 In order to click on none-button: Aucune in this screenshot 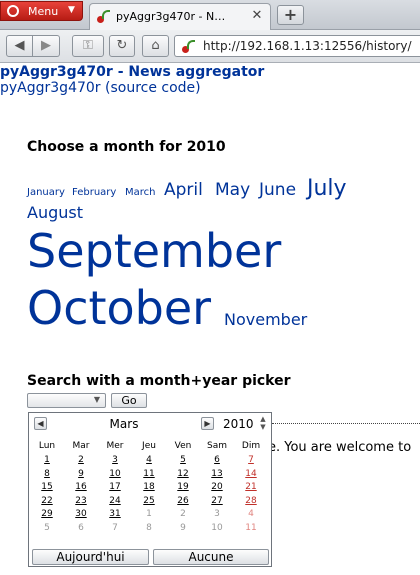, I will do `click(211, 557)`.